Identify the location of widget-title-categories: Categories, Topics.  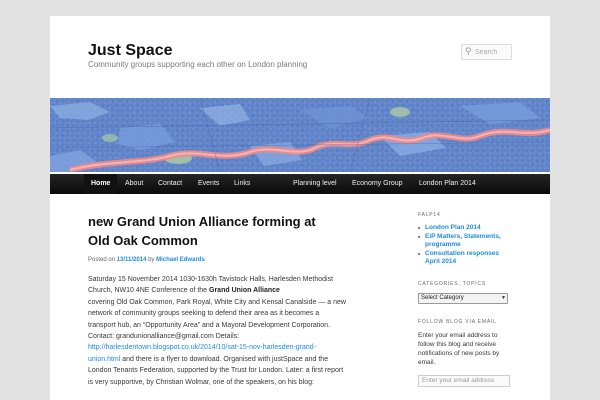
(452, 283).